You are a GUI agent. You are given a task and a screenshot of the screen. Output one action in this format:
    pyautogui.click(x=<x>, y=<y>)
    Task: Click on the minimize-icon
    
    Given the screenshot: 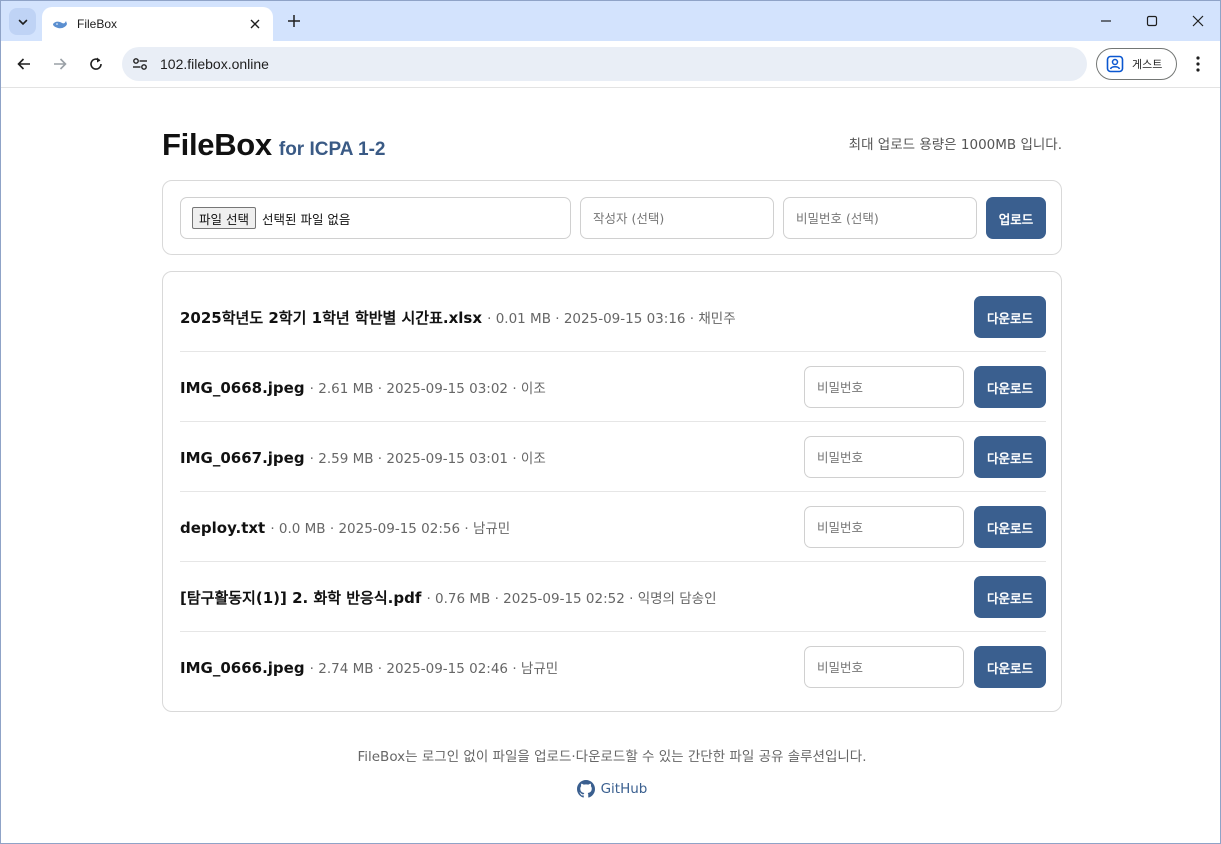 What is the action you would take?
    pyautogui.click(x=1106, y=21)
    